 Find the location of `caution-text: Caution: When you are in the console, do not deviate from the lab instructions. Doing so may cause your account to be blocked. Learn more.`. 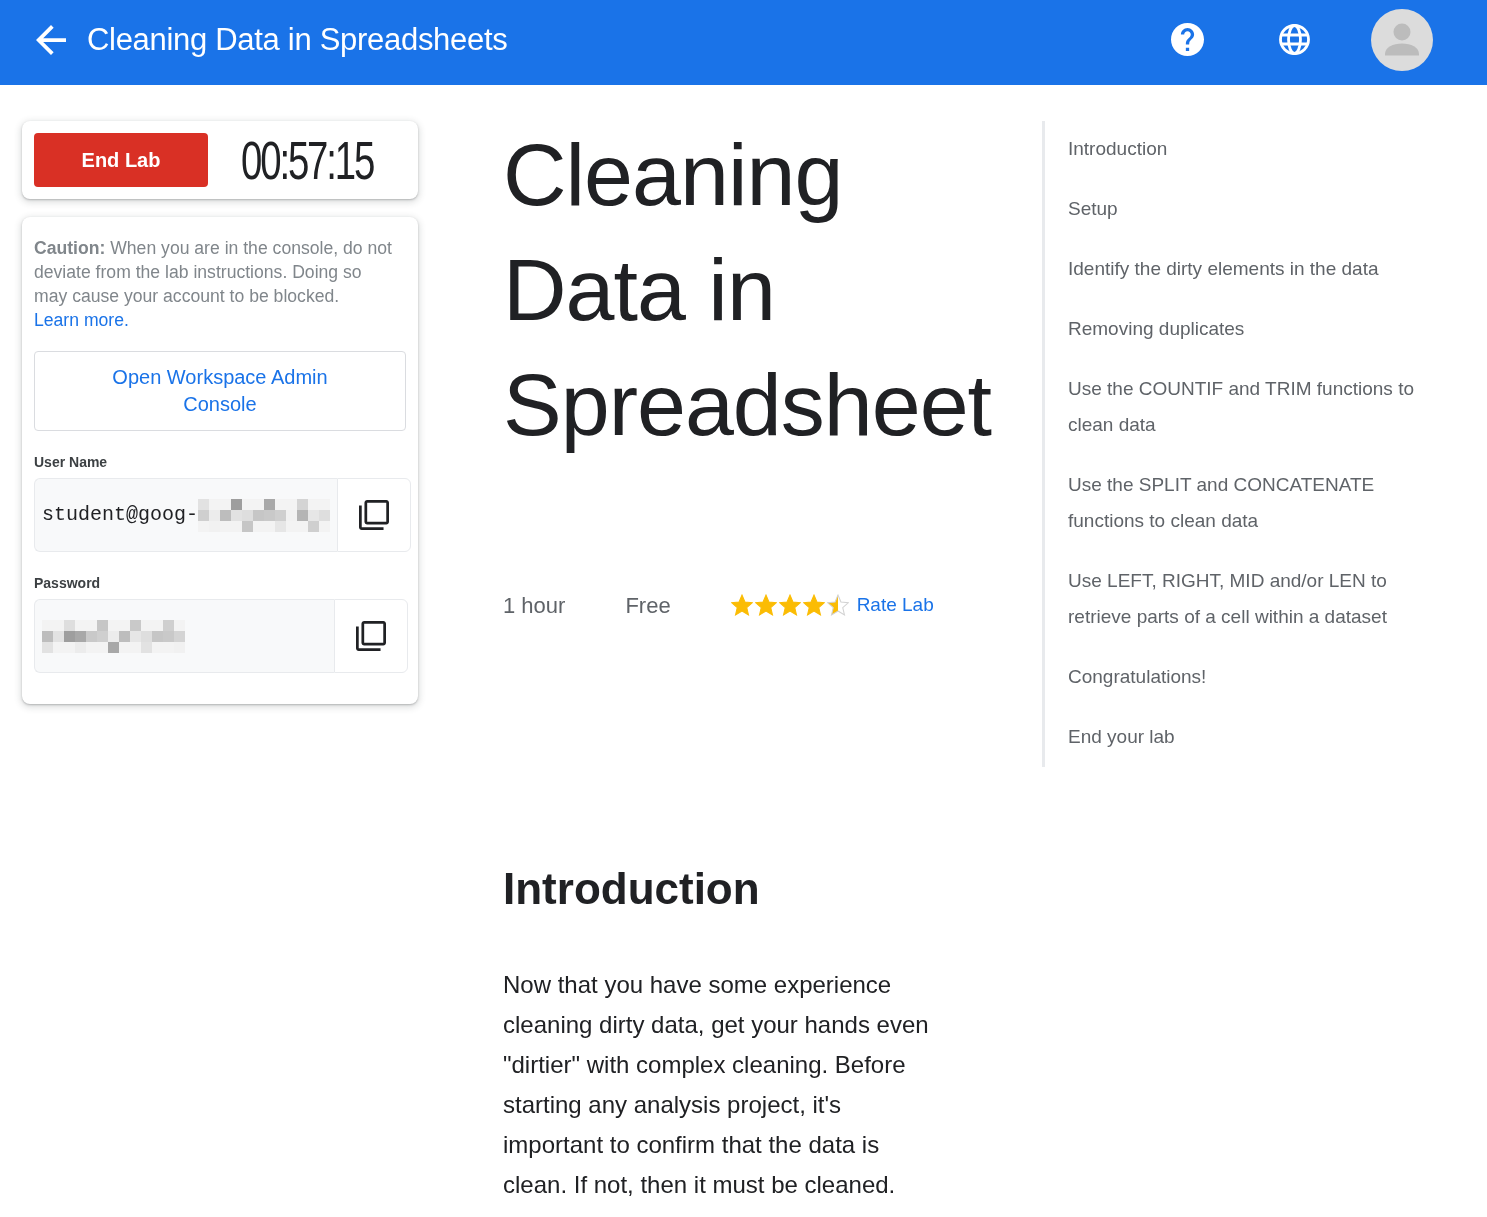

caution-text: Caution: When you are in the console, do not deviate from the lab instructions. Doing so may cause your account to be blocked. Learn more. is located at coordinates (213, 284).